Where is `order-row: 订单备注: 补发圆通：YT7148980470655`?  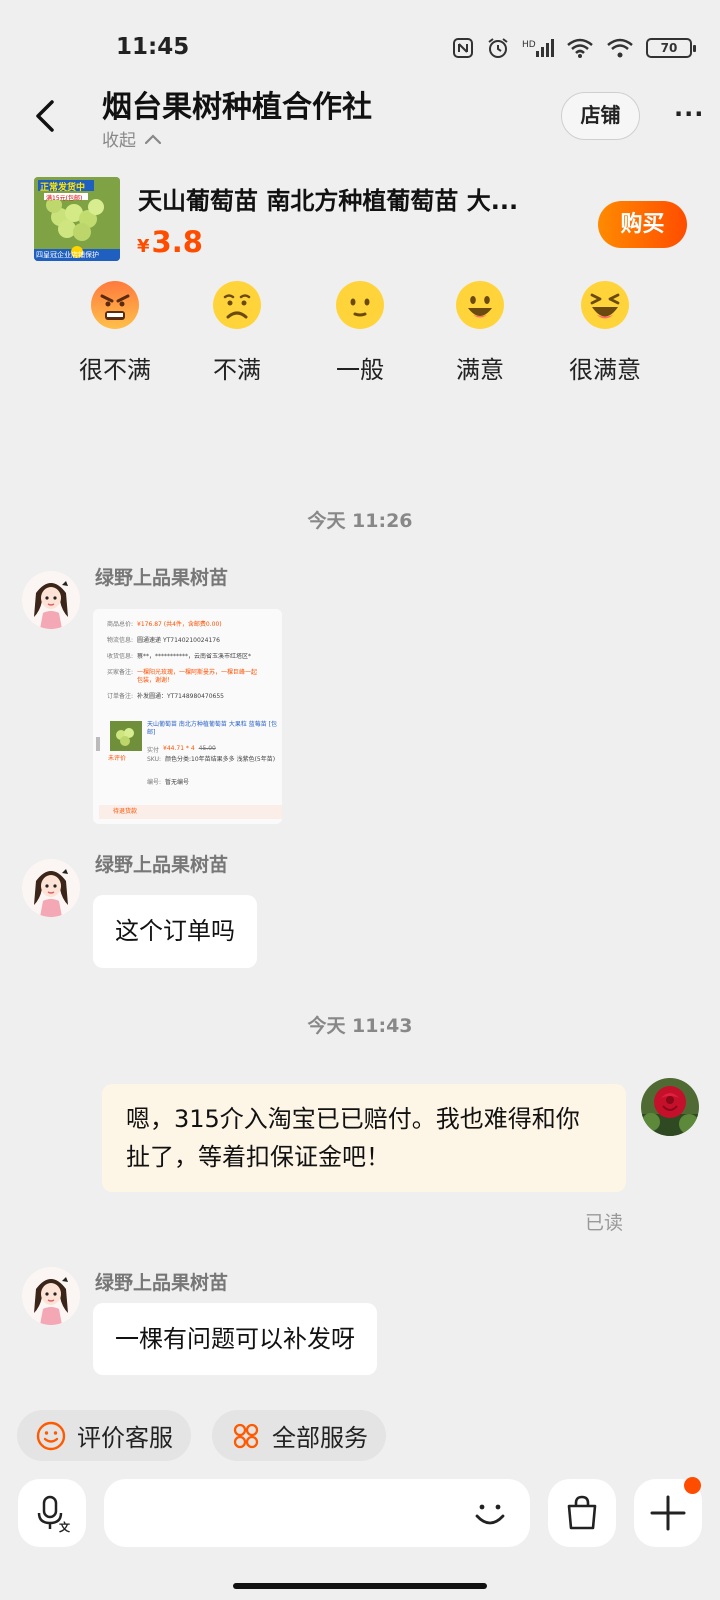 order-row: 订单备注: 补发圆通：YT7148980470655 is located at coordinates (192, 697).